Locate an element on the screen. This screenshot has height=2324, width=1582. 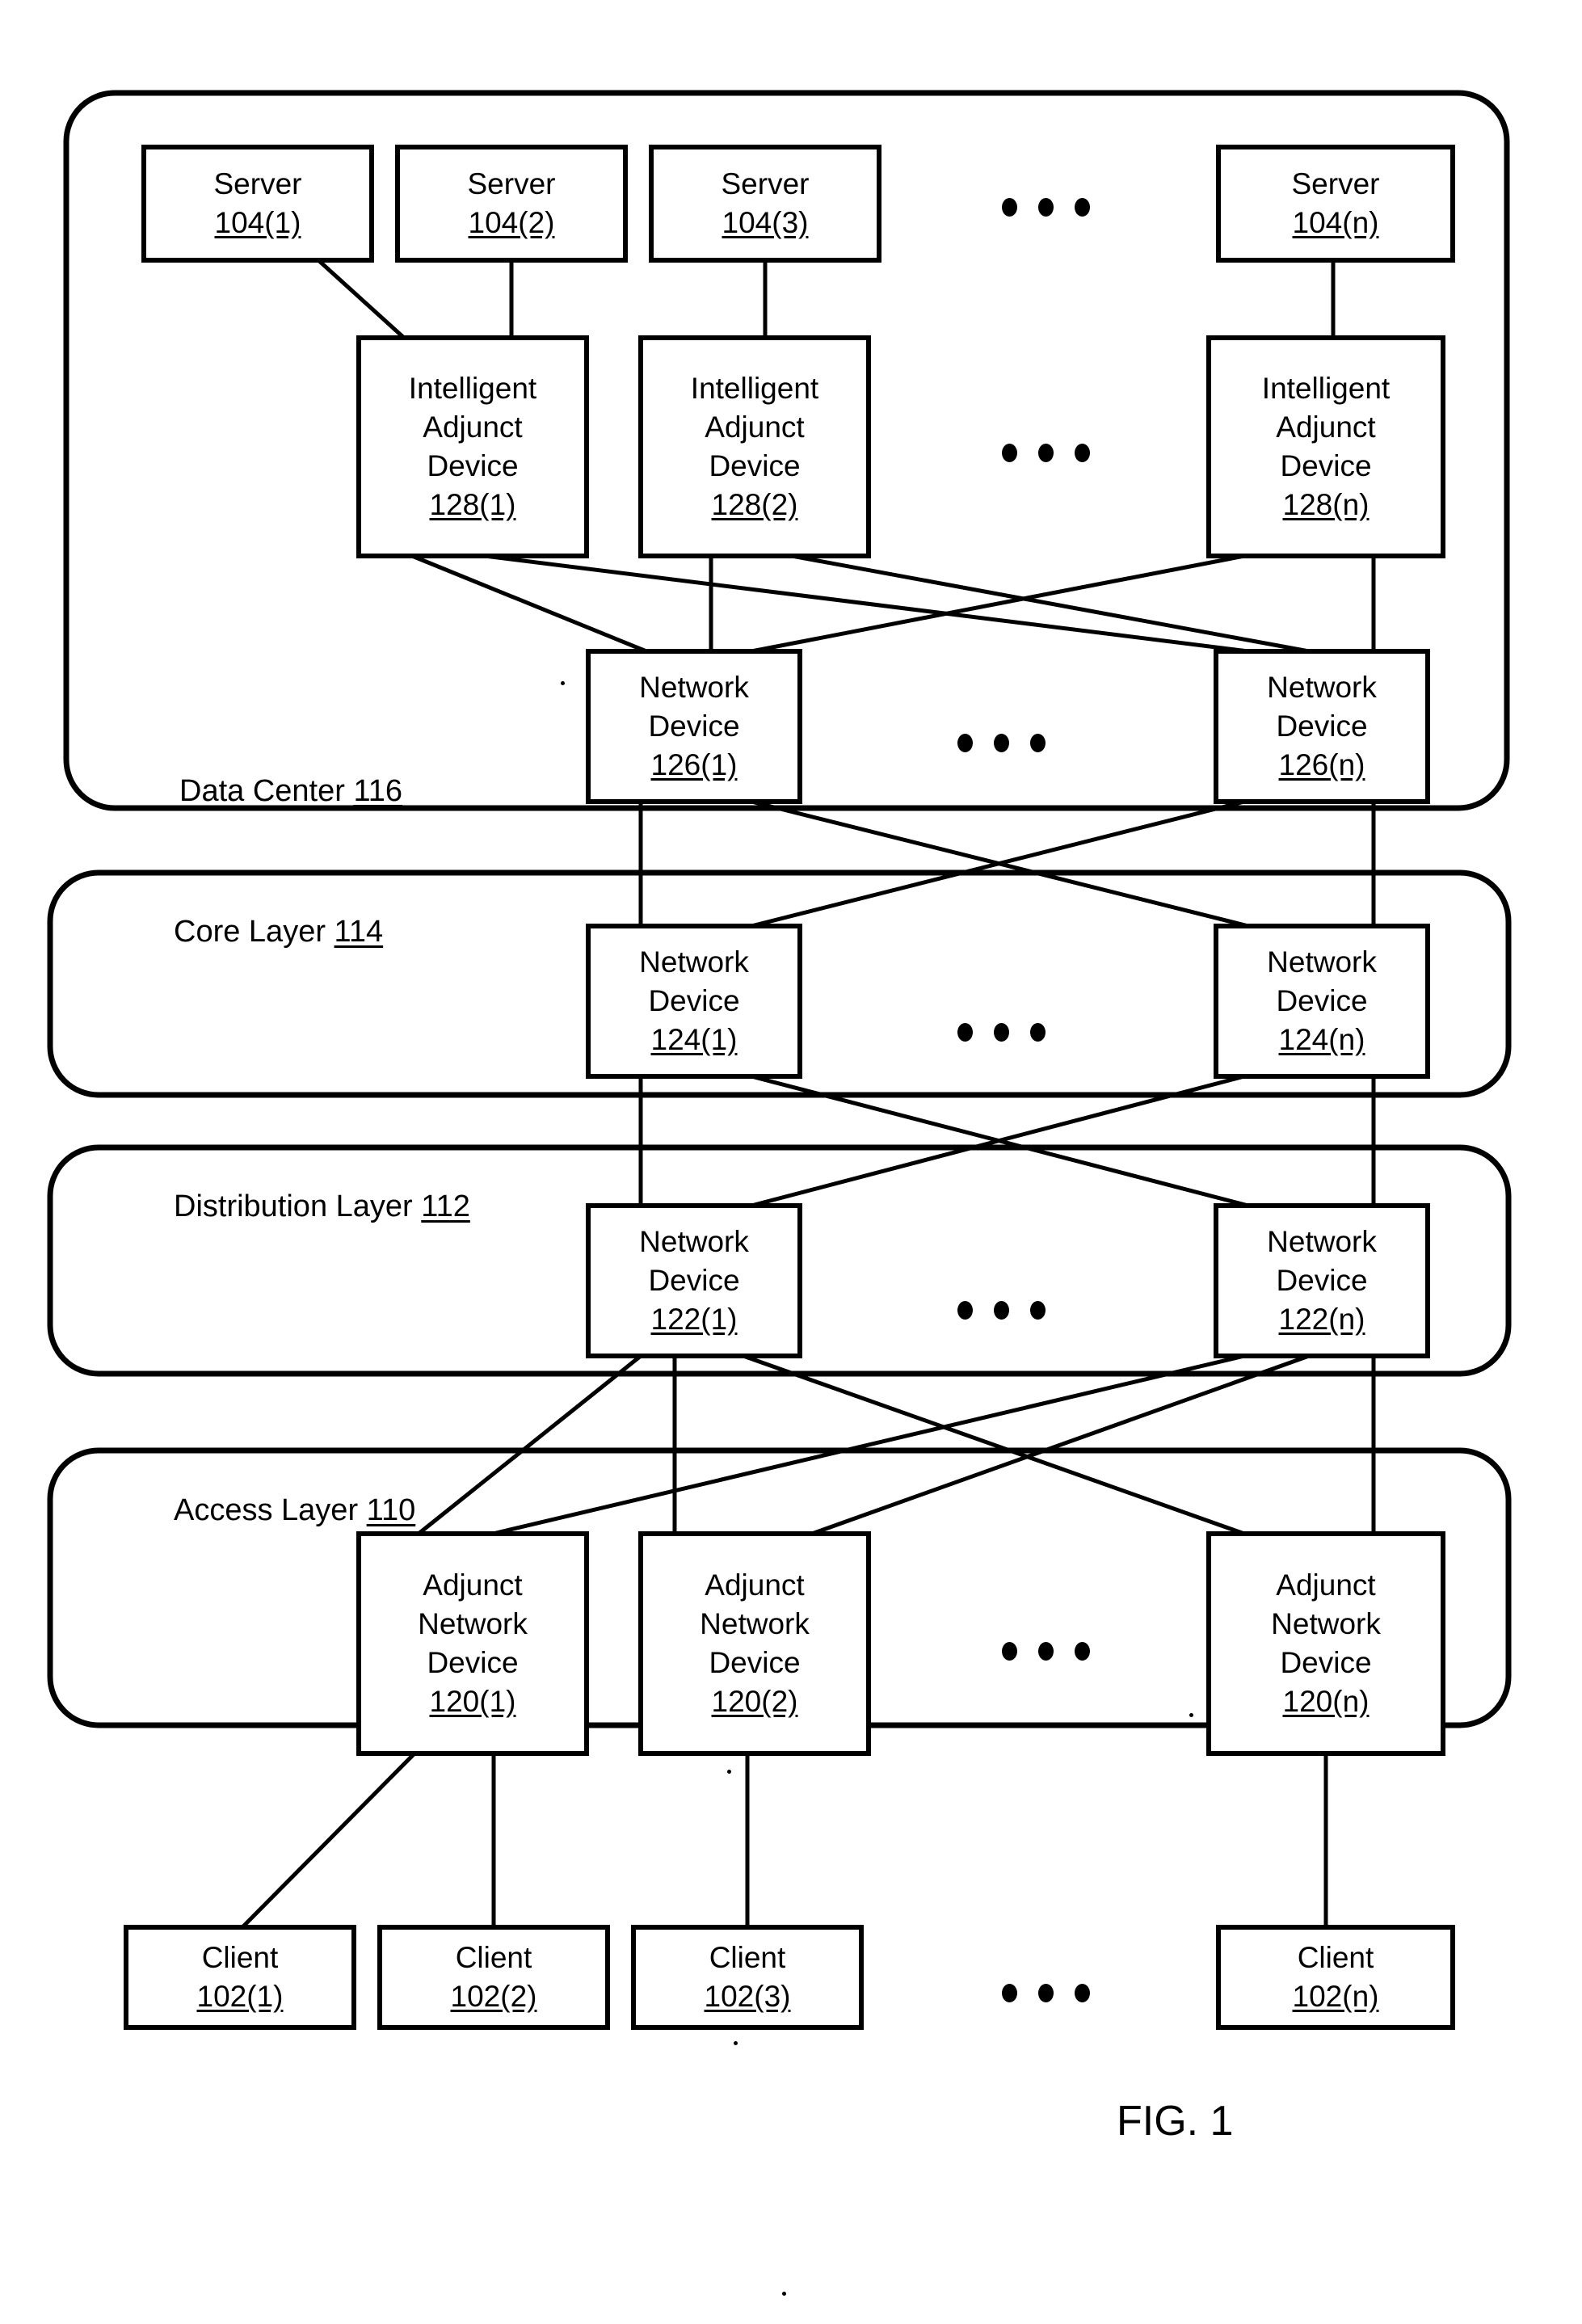
ellipsis-dots-nd124 is located at coordinates (1001, 1032).